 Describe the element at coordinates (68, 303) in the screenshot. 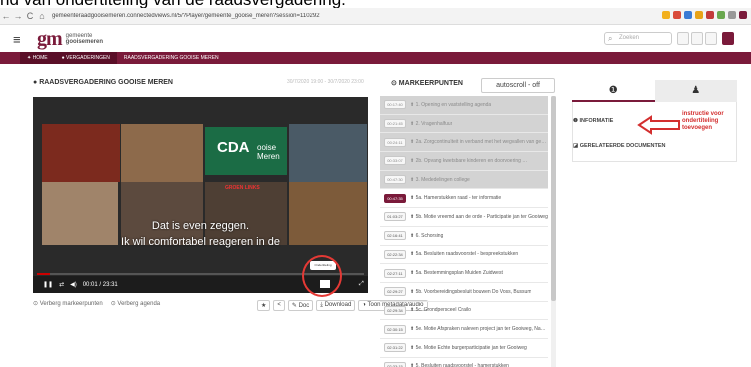

I see `hide-markers-link: ⊙ Verberg markeerpunten` at that location.